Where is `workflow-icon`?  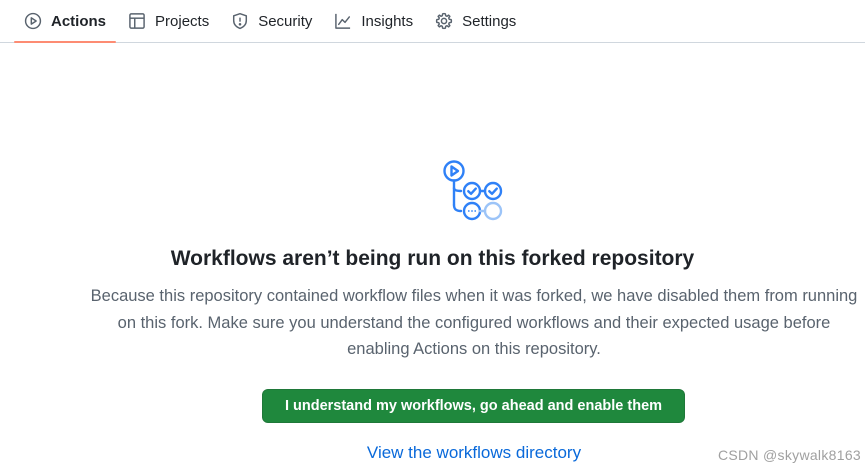
workflow-icon is located at coordinates (473, 189).